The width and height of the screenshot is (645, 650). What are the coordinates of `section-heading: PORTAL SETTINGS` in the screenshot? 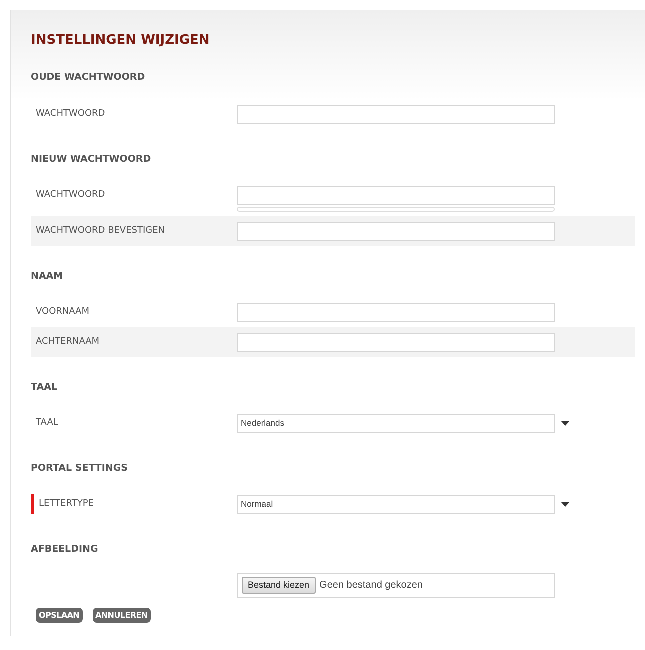 It's located at (80, 469).